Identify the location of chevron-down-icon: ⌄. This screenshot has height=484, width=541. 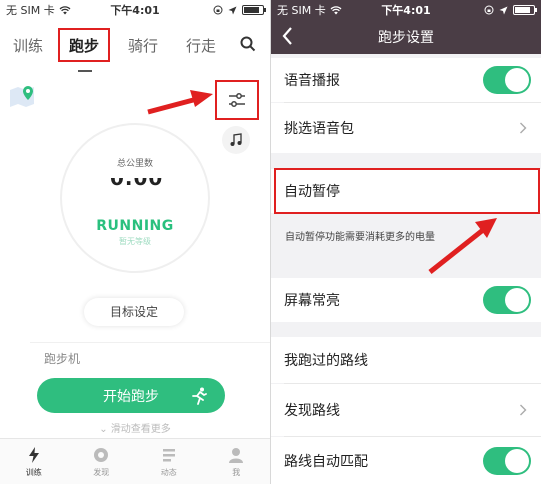
(105, 429).